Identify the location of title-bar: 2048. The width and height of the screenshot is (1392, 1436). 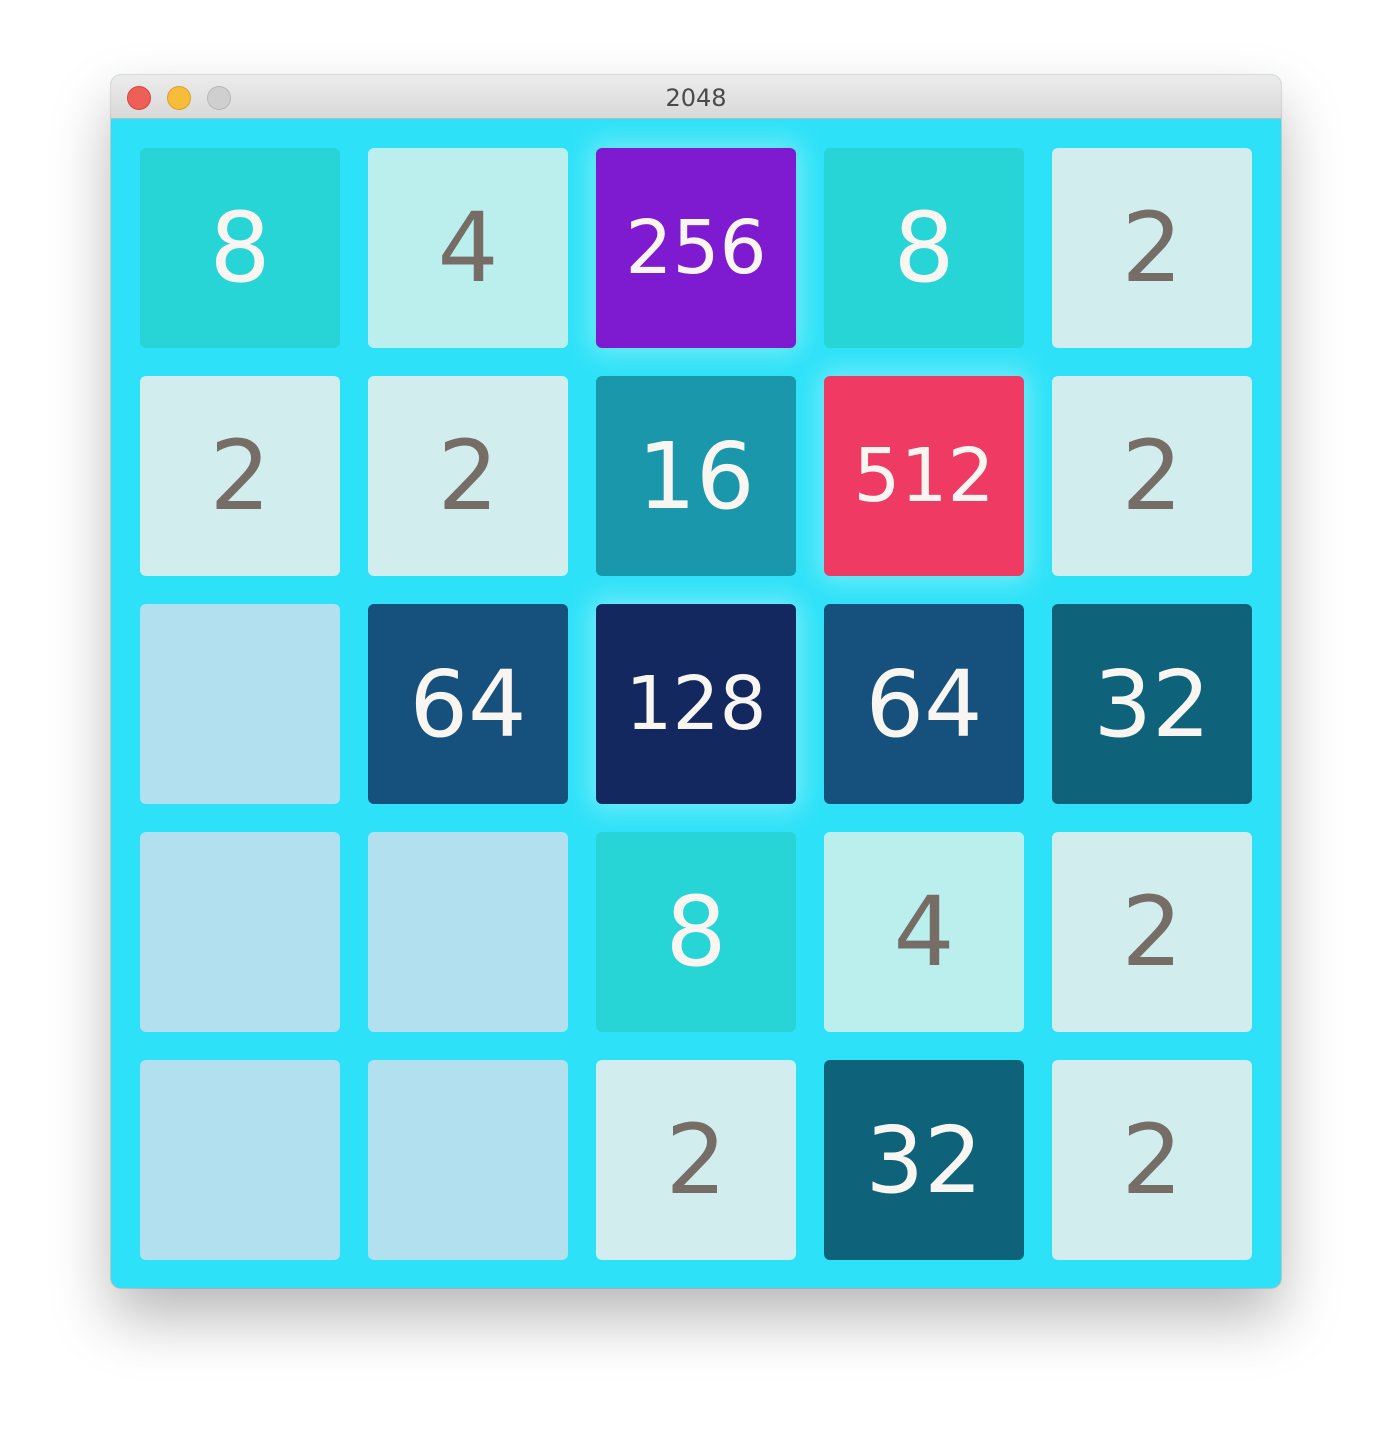
(696, 97).